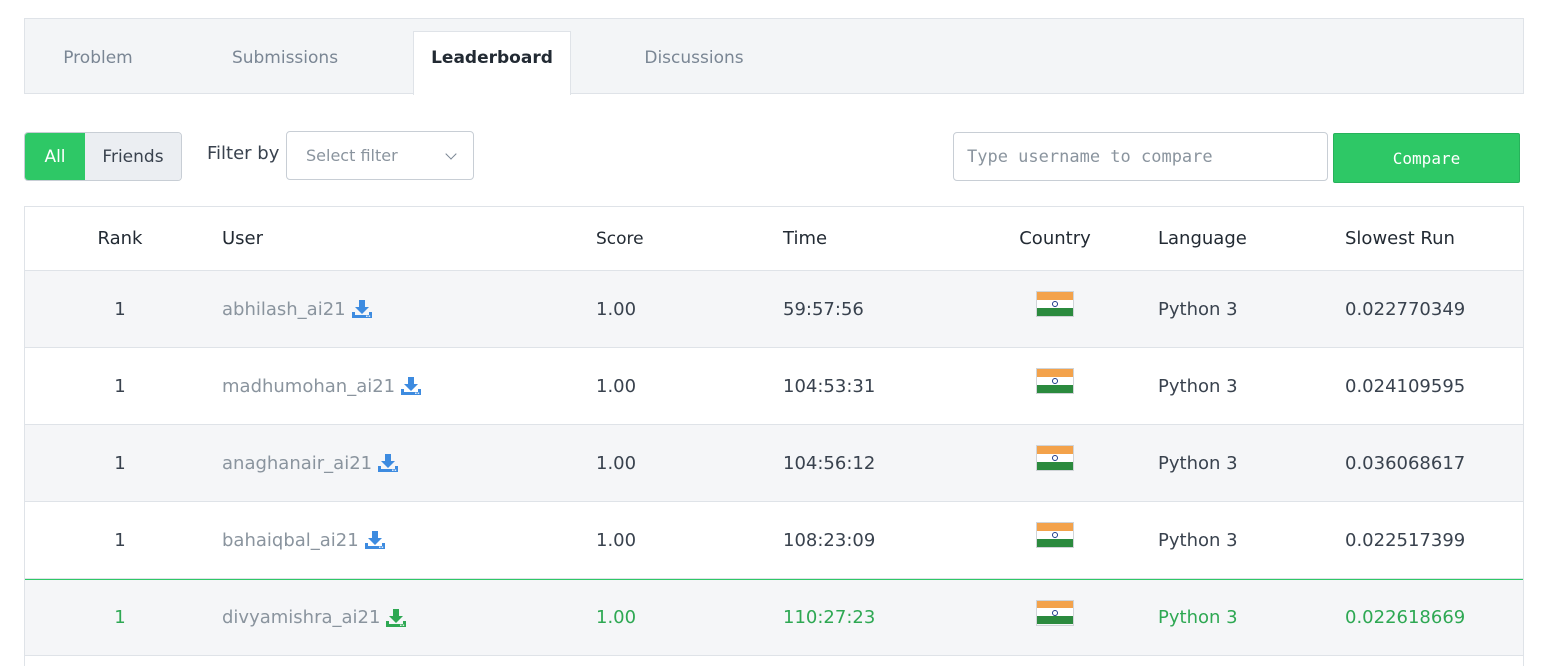  Describe the element at coordinates (285, 56) in the screenshot. I see `tab-submissions: Submissions` at that location.